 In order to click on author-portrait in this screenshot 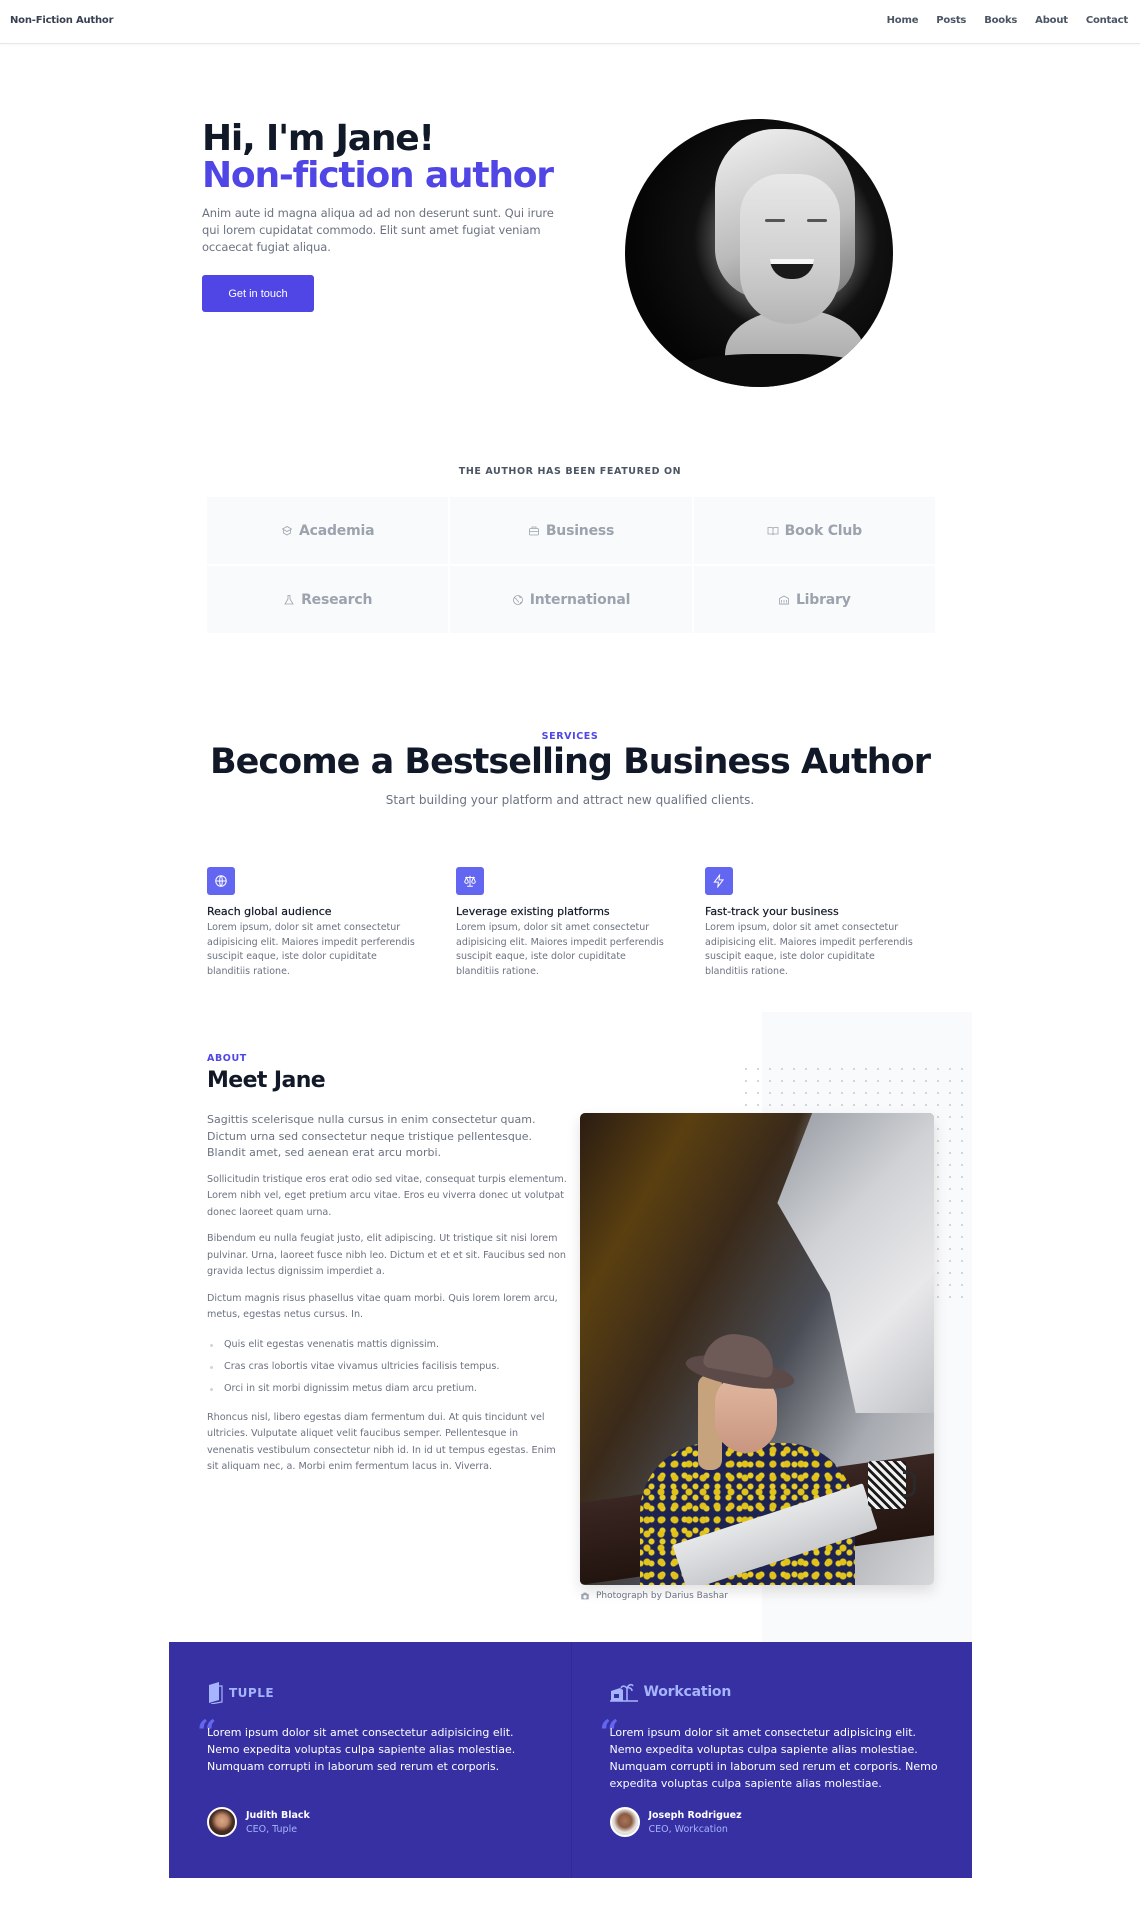, I will do `click(759, 253)`.